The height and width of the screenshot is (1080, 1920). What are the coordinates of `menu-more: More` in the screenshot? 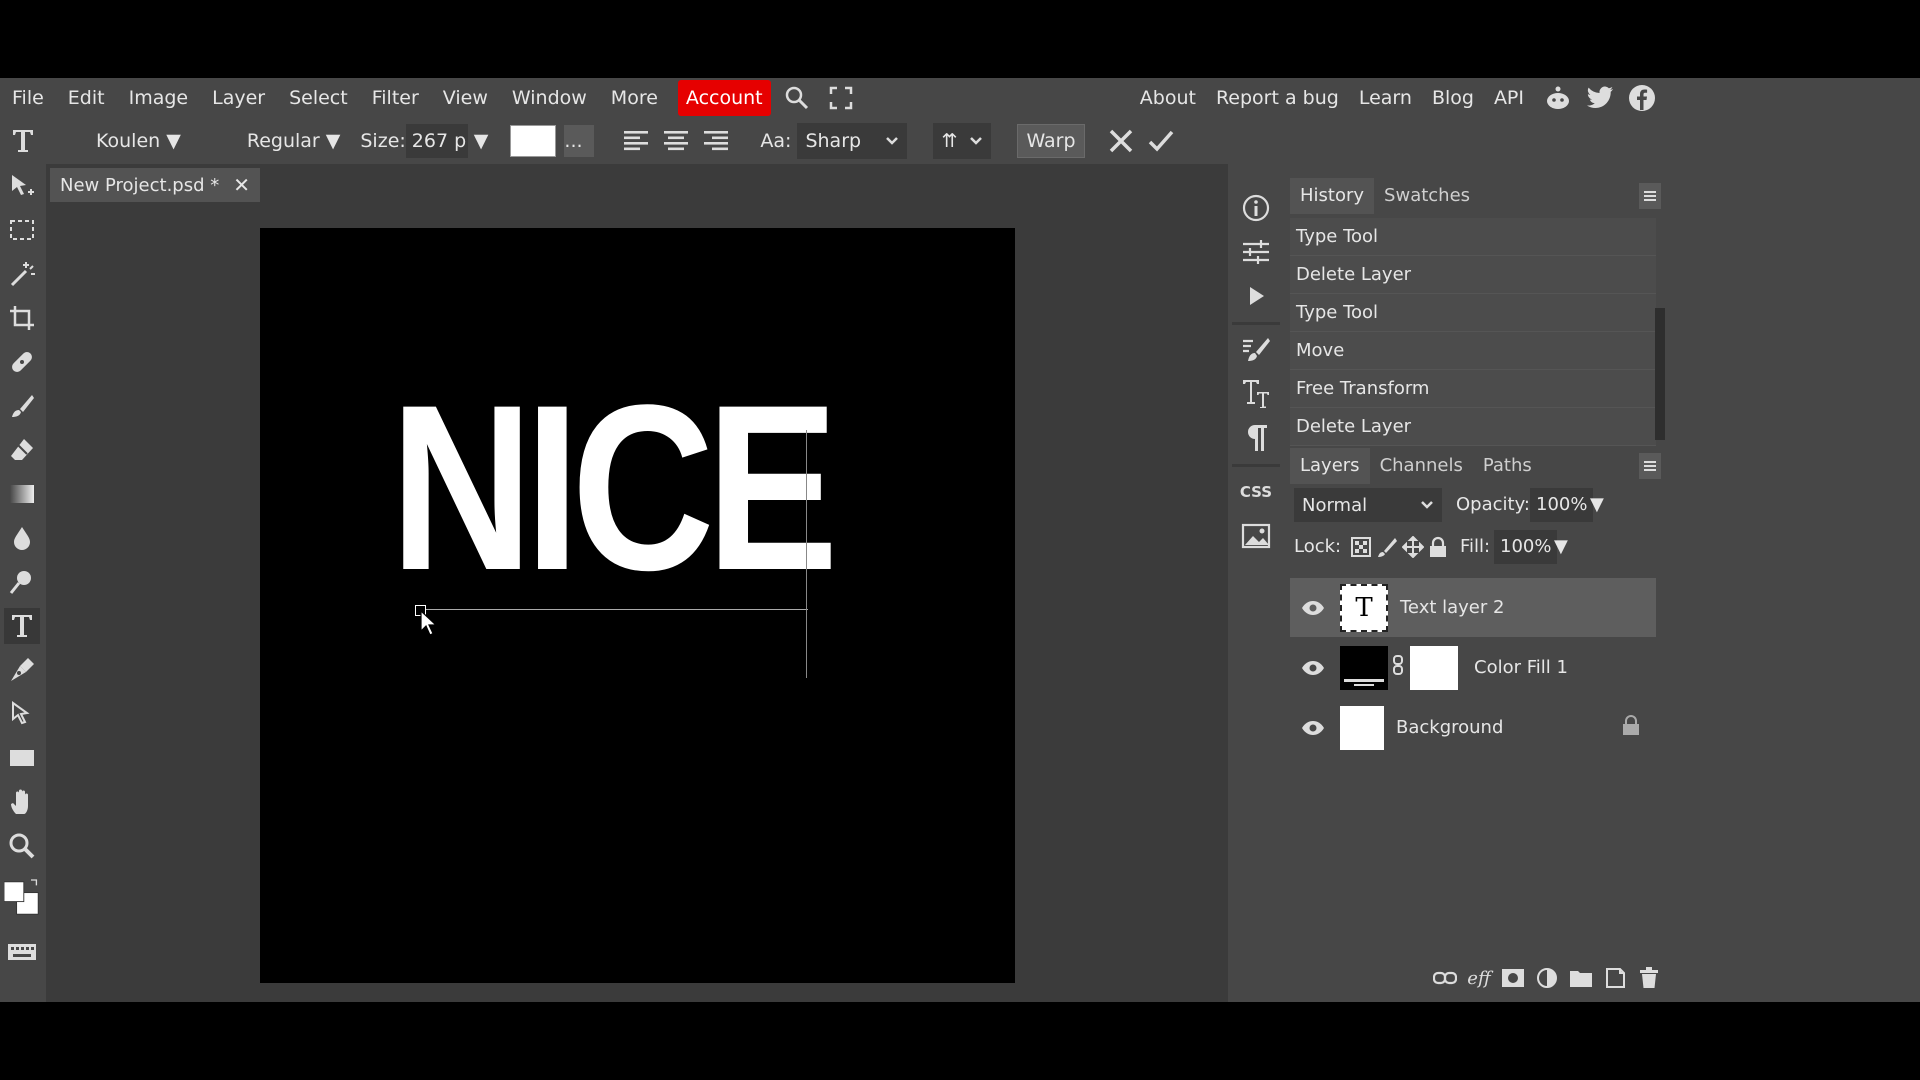 It's located at (634, 98).